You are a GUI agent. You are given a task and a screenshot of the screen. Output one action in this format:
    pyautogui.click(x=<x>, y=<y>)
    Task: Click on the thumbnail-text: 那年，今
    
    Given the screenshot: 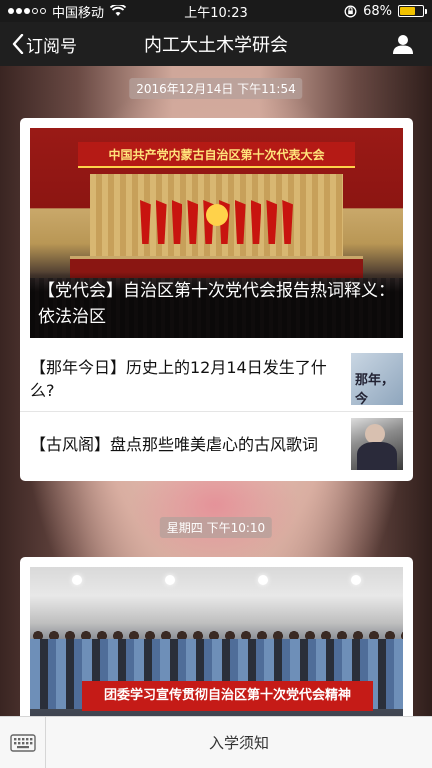 What is the action you would take?
    pyautogui.click(x=375, y=388)
    